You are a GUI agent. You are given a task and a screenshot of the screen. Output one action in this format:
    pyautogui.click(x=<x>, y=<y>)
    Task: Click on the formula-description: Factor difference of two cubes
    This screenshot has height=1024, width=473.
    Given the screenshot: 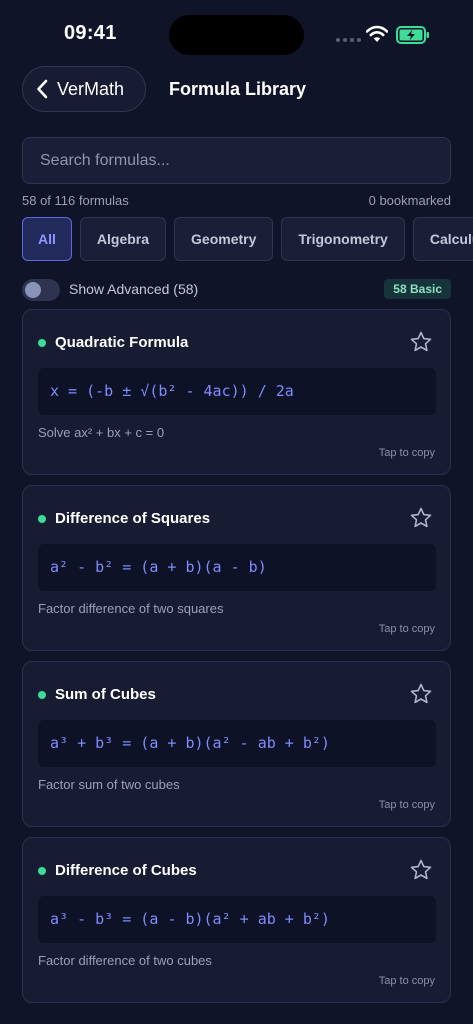 What is the action you would take?
    pyautogui.click(x=125, y=960)
    